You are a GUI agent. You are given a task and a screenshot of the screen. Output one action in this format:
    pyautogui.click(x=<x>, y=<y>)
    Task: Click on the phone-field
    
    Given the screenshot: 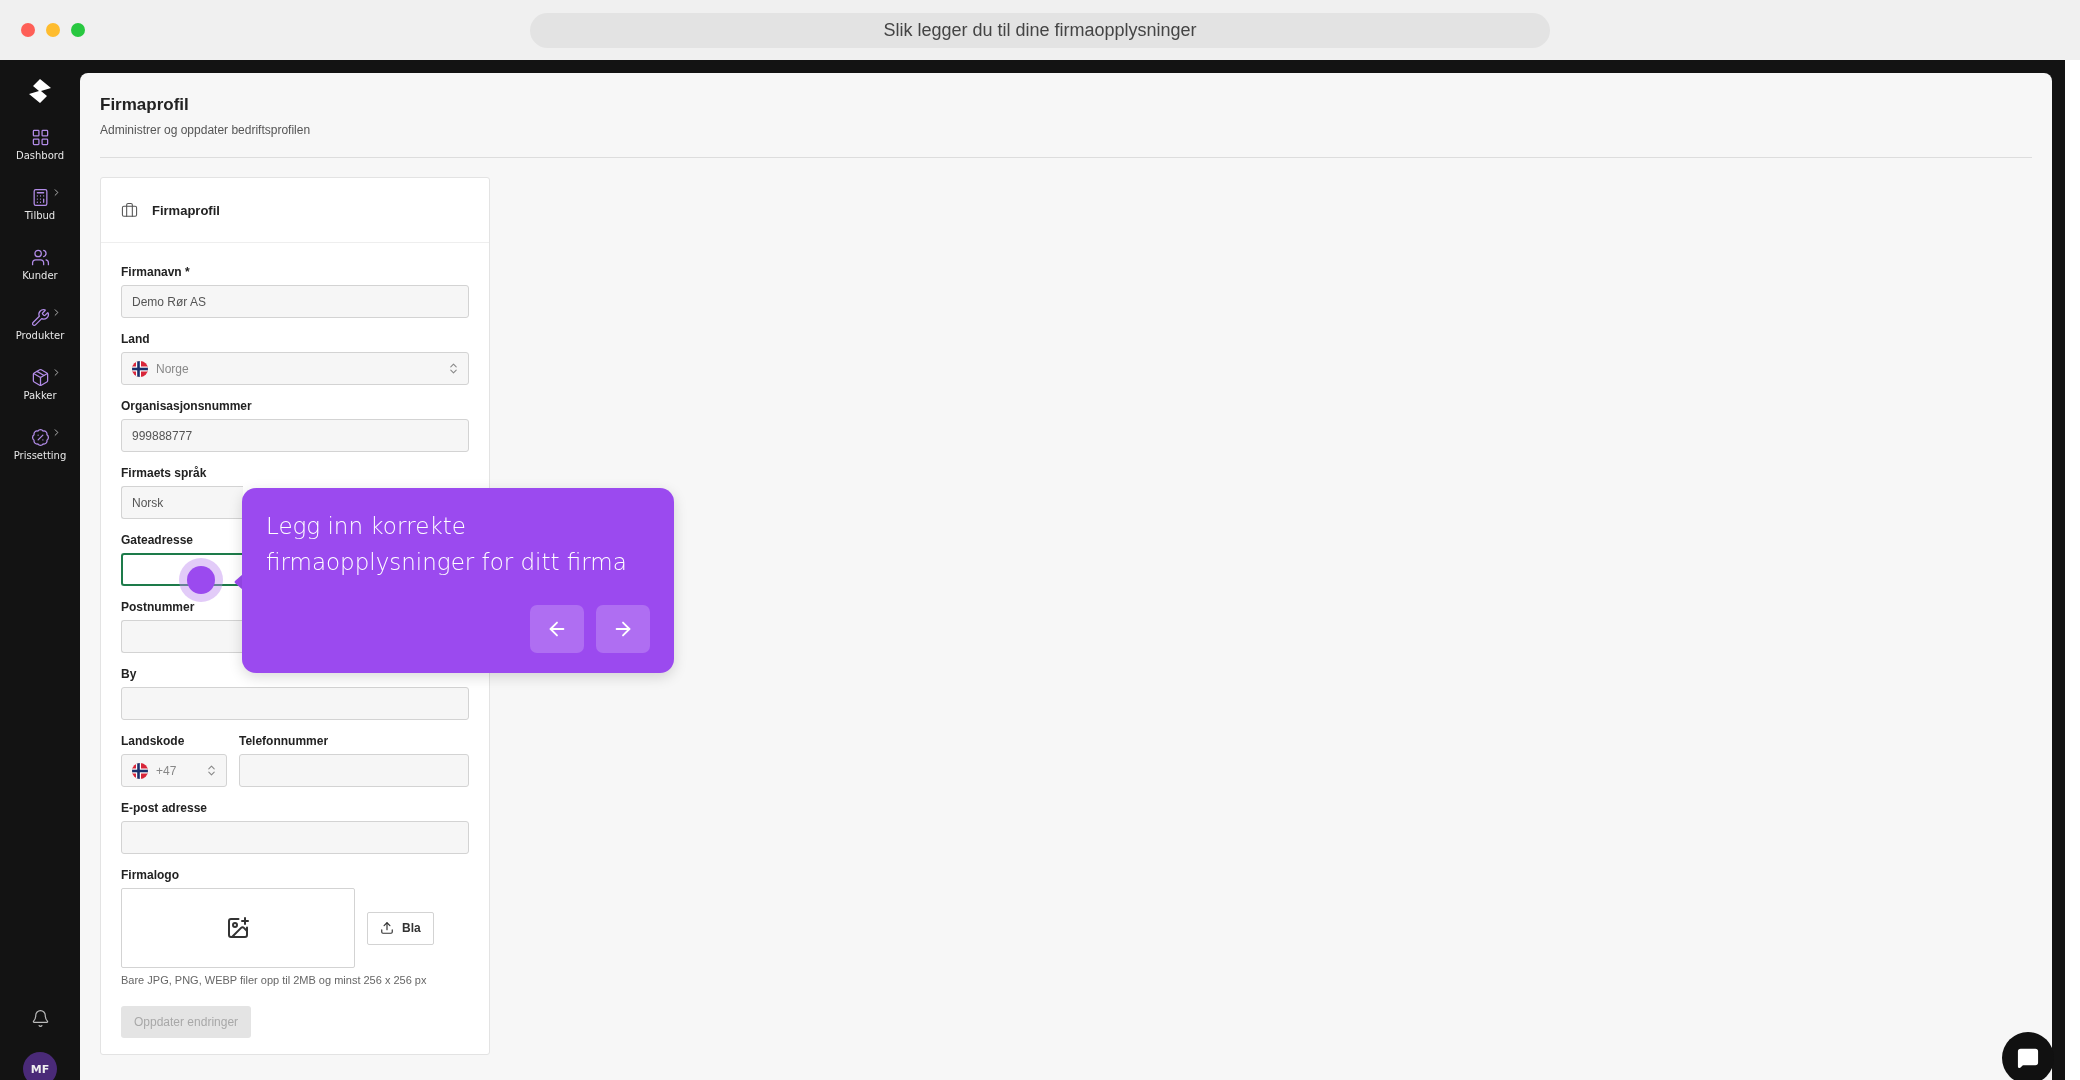 What is the action you would take?
    pyautogui.click(x=354, y=770)
    